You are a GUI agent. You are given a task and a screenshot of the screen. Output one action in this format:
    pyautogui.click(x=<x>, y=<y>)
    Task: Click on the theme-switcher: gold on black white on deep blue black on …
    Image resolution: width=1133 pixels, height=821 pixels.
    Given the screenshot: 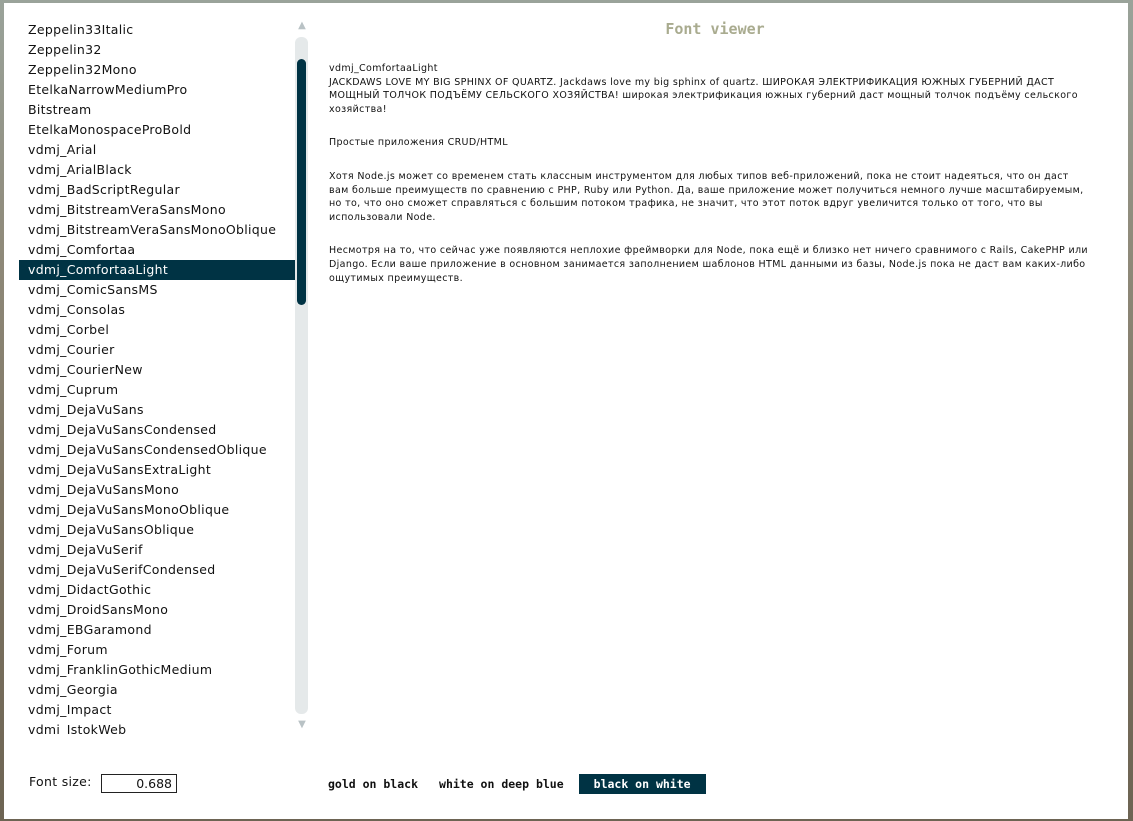 What is the action you would take?
    pyautogui.click(x=514, y=784)
    